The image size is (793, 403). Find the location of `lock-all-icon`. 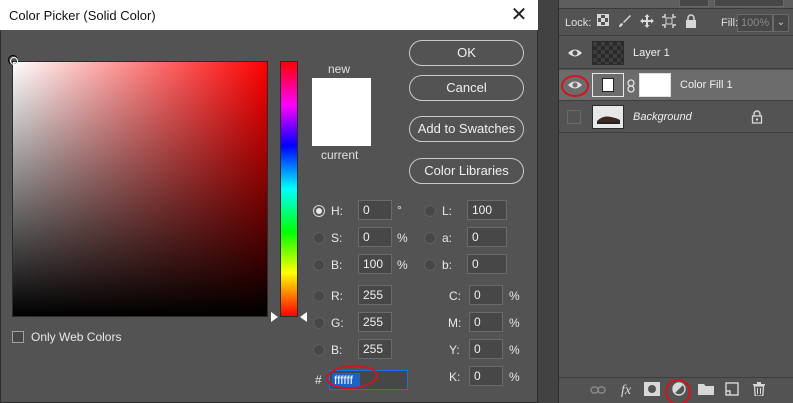

lock-all-icon is located at coordinates (691, 22).